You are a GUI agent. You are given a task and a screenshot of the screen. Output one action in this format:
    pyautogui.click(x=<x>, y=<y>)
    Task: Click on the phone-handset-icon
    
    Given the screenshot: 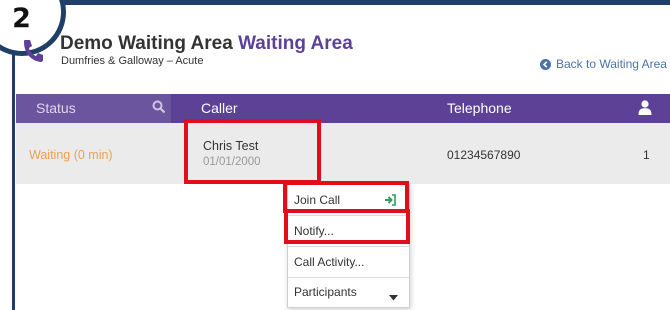 What is the action you would take?
    pyautogui.click(x=33, y=52)
    